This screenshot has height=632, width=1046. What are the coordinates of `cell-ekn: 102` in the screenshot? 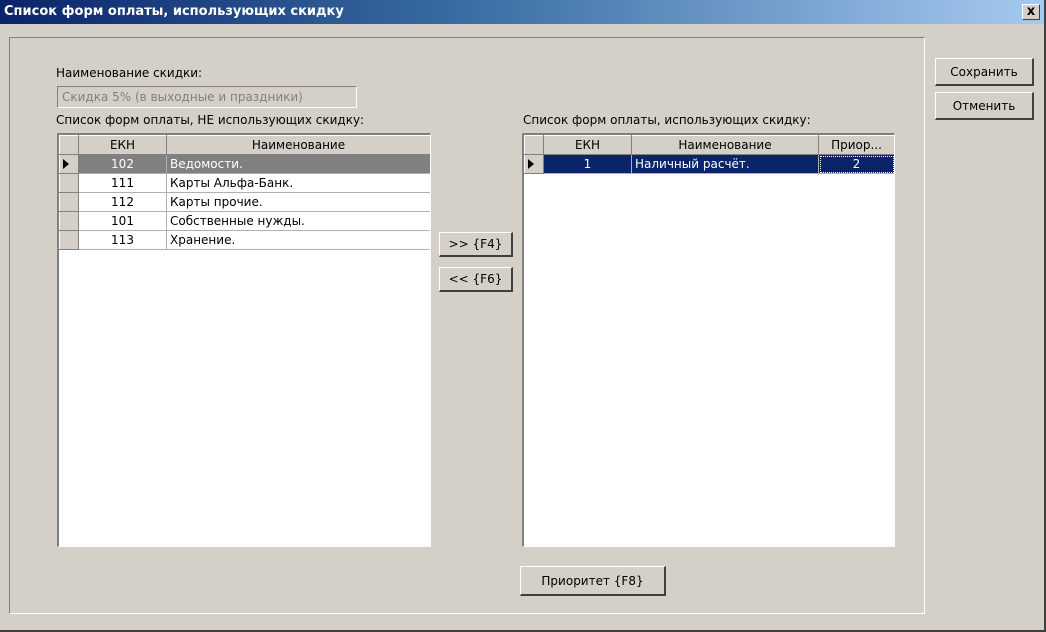 It's located at (122, 164).